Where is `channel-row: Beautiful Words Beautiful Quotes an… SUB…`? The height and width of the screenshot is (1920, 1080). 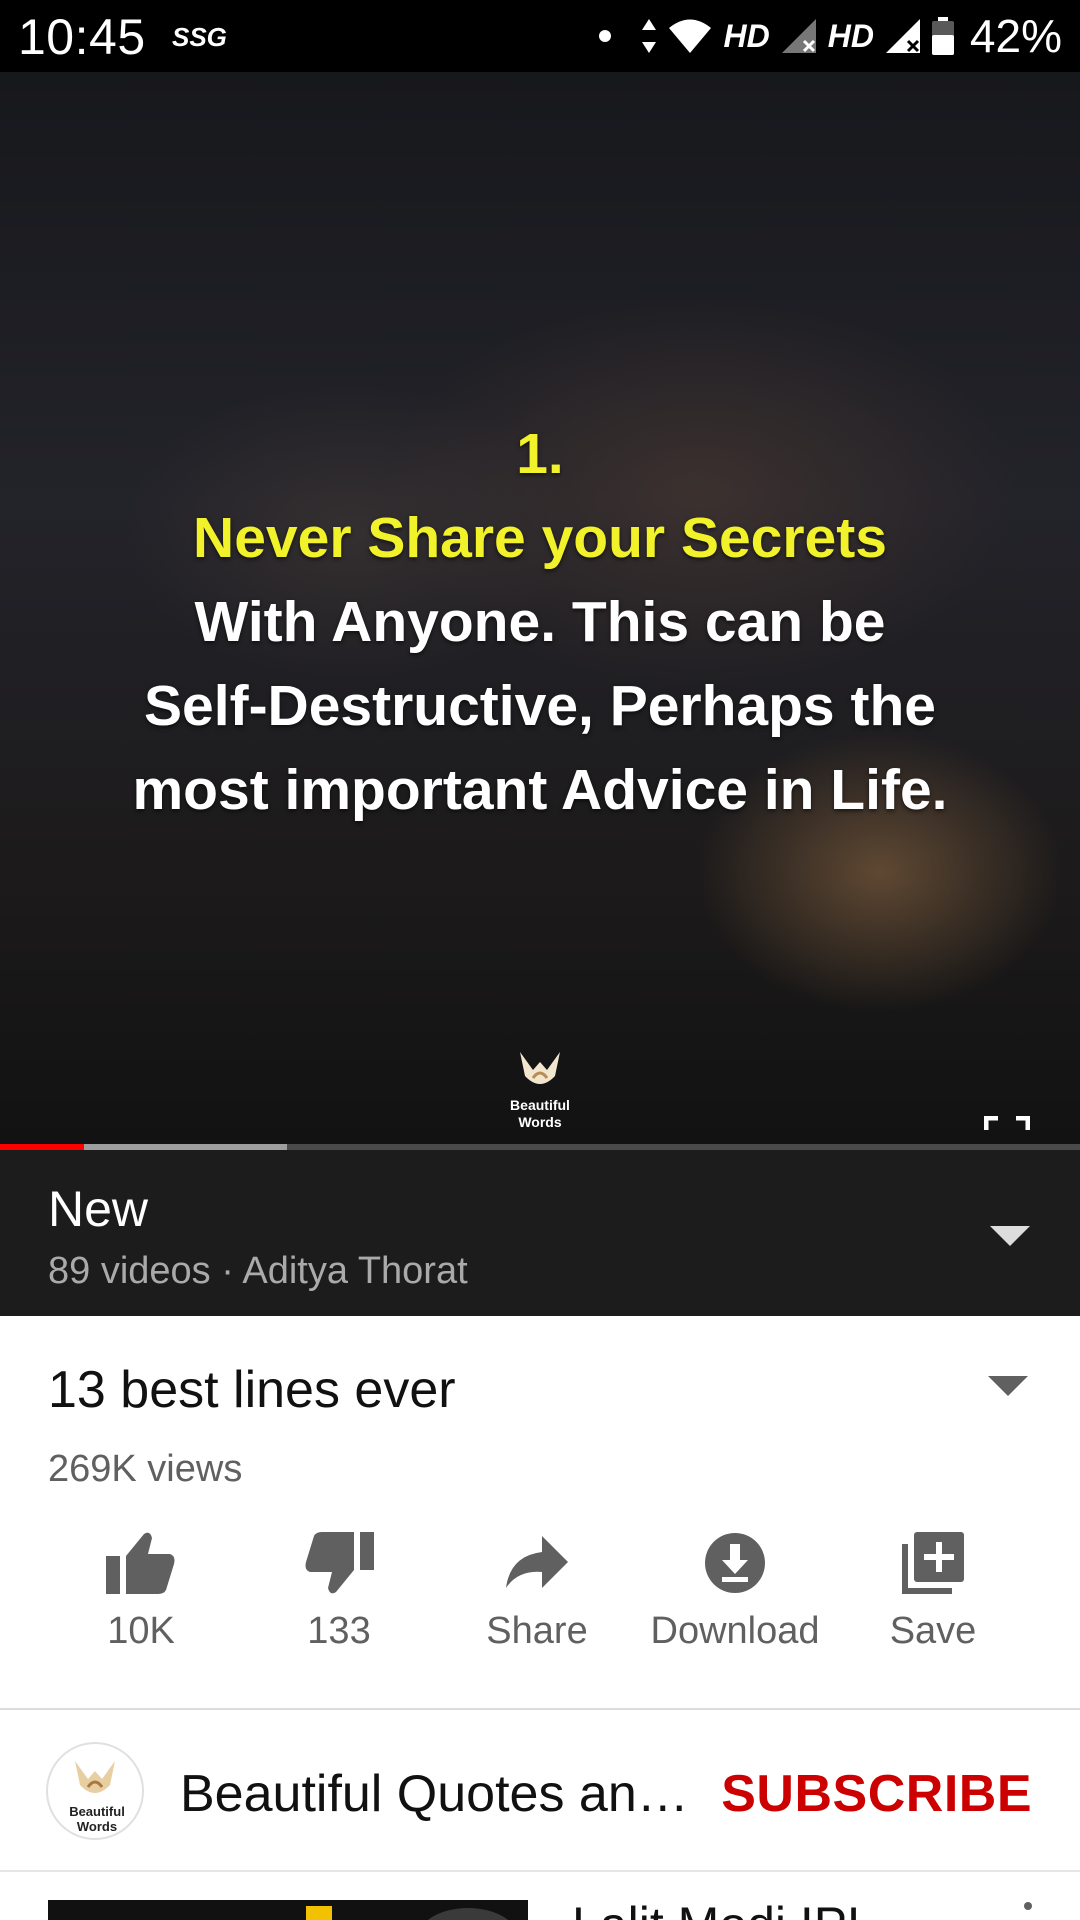
channel-row: Beautiful Words Beautiful Quotes an… SUB… is located at coordinates (540, 1790).